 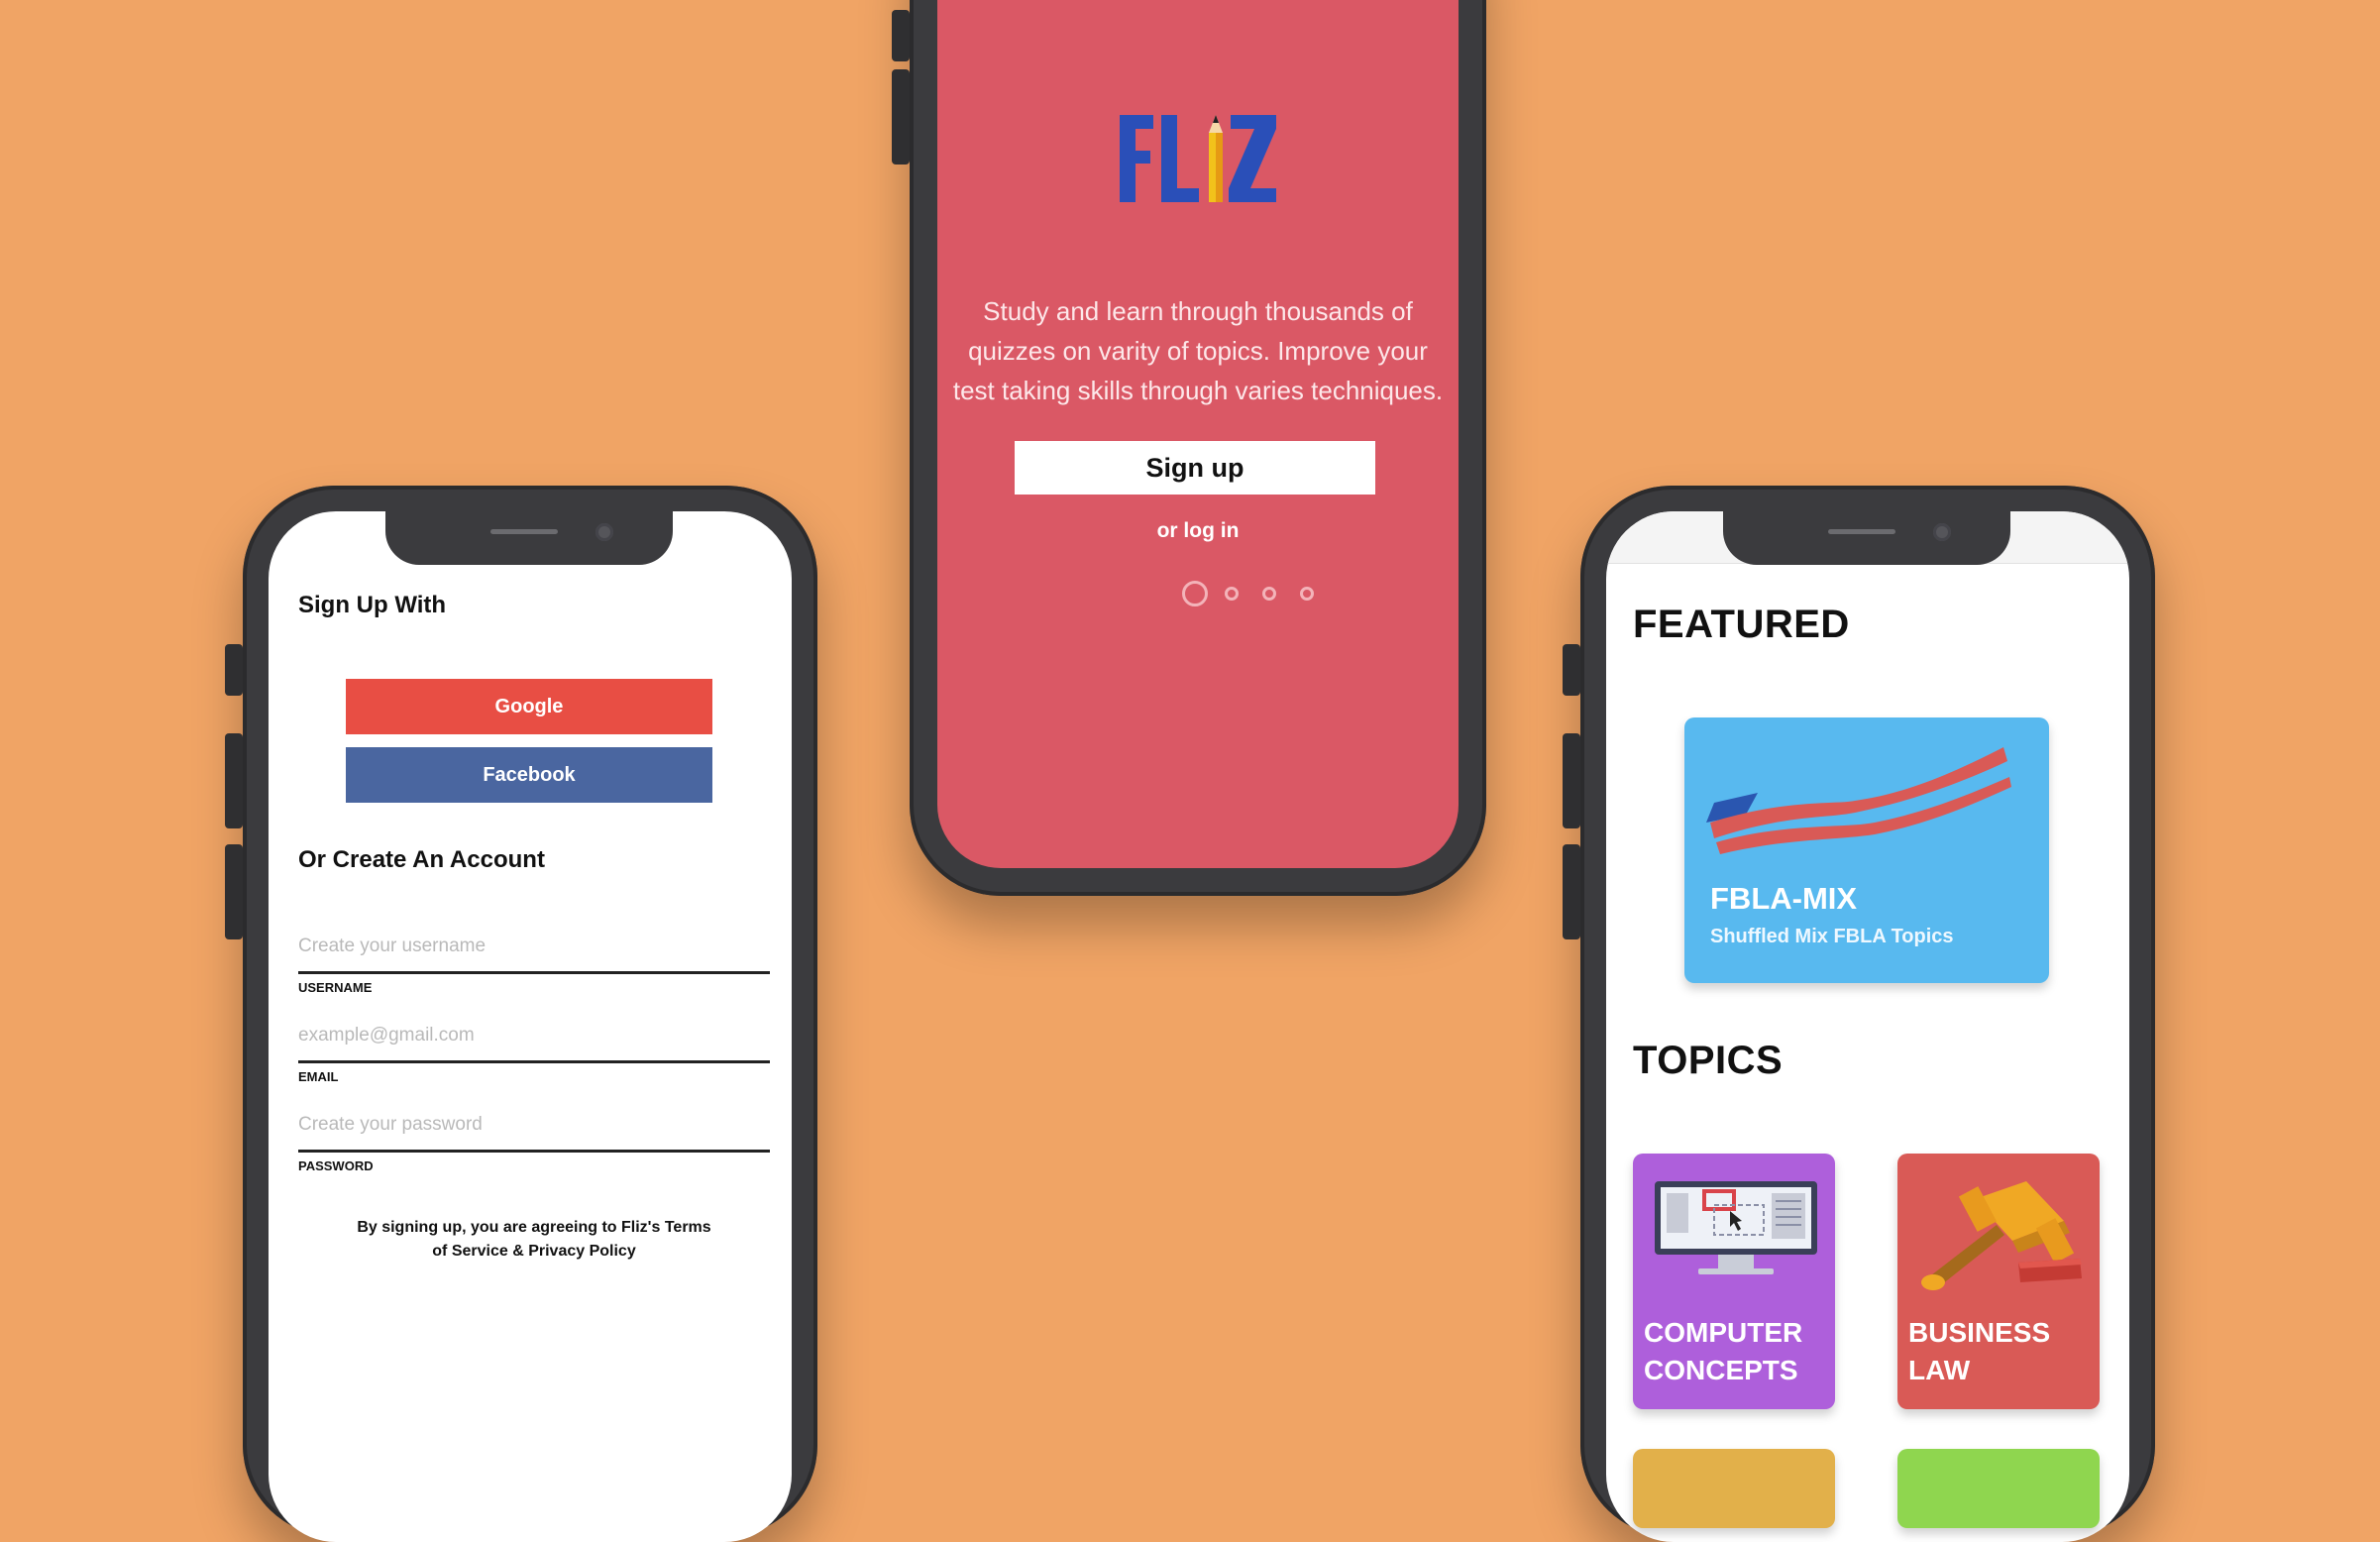 What do you see at coordinates (901, 117) in the screenshot?
I see `volume-button` at bounding box center [901, 117].